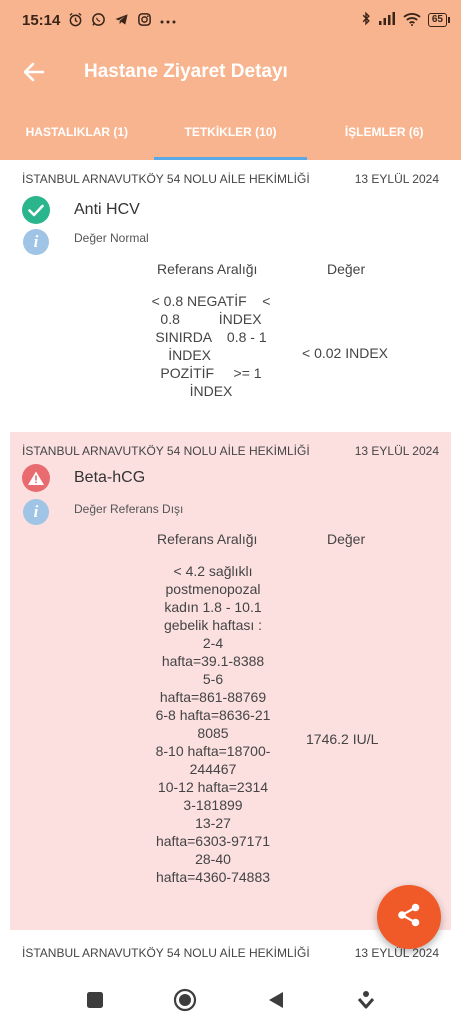 The width and height of the screenshot is (461, 1024). What do you see at coordinates (384, 132) in the screenshot?
I see `tab-islemler: İŞLEMLER (6)` at bounding box center [384, 132].